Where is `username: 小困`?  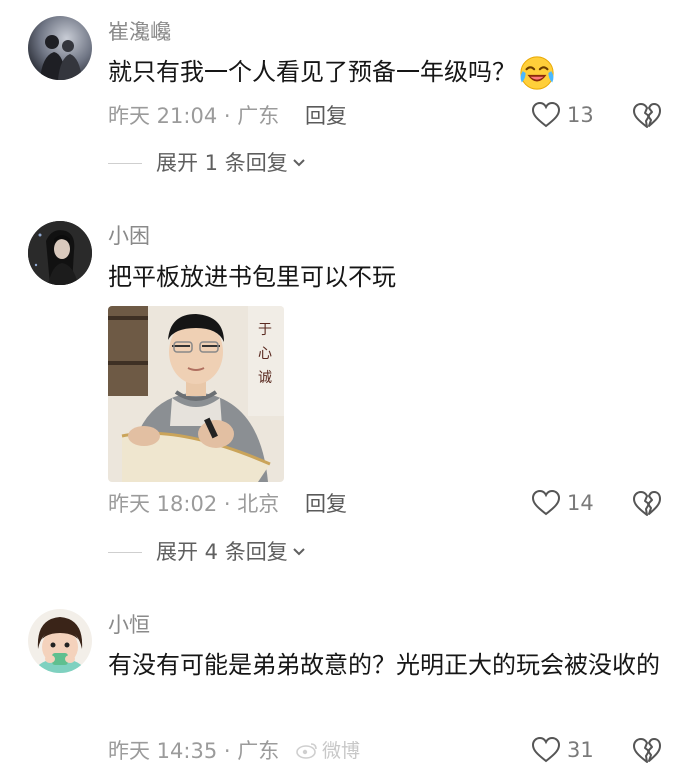 username: 小困 is located at coordinates (129, 236).